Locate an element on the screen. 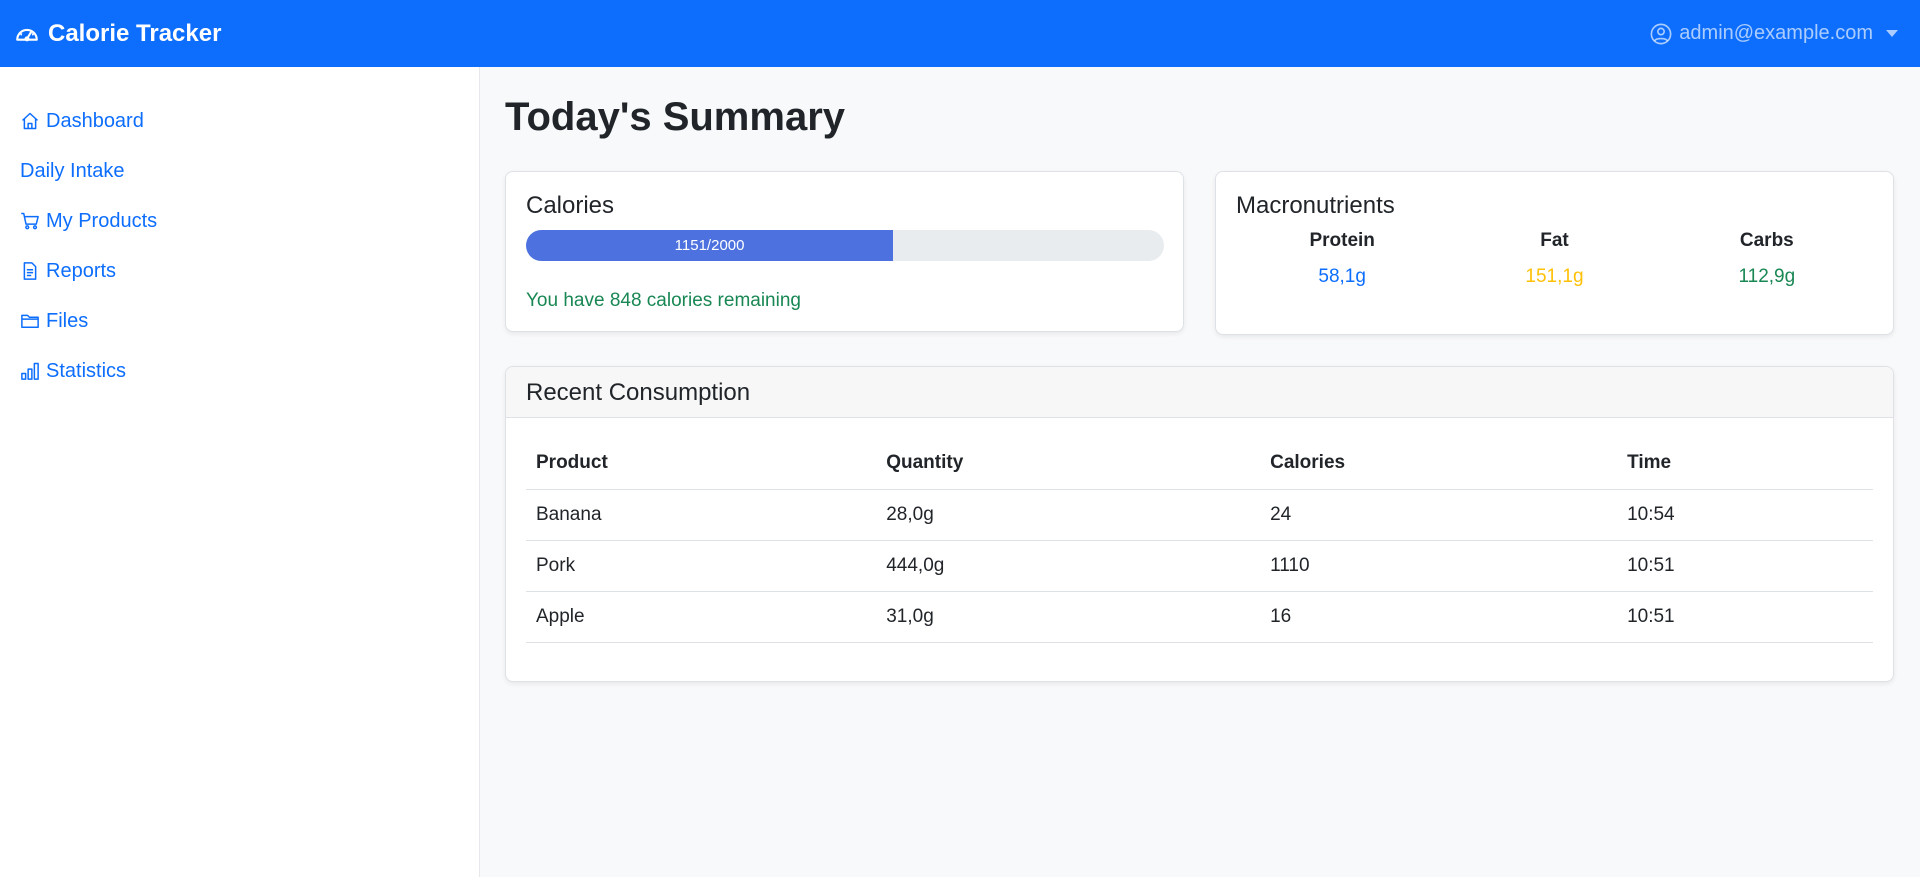 The width and height of the screenshot is (1920, 877). column-header-time: Time is located at coordinates (1745, 464).